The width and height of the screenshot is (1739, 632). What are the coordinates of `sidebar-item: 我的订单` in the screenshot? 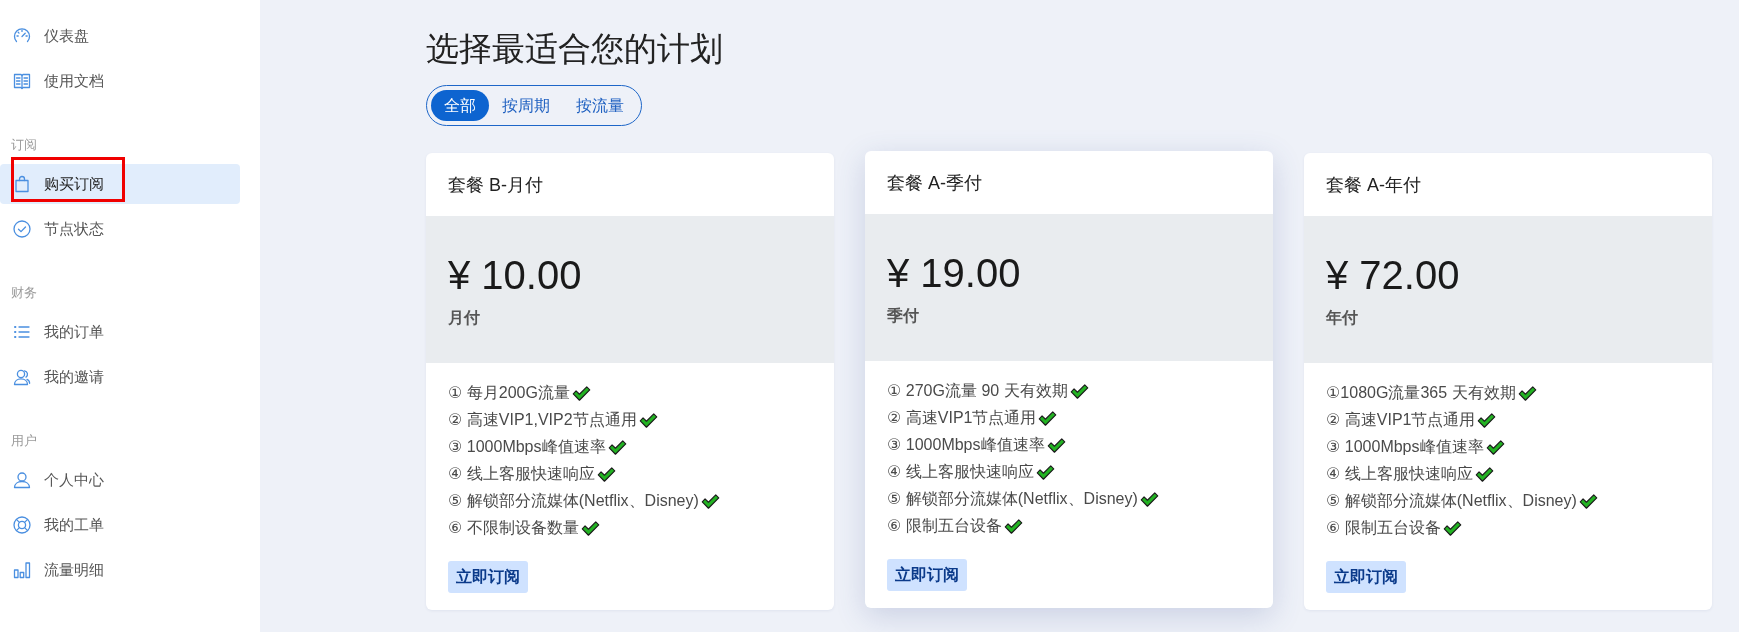 It's located at (120, 332).